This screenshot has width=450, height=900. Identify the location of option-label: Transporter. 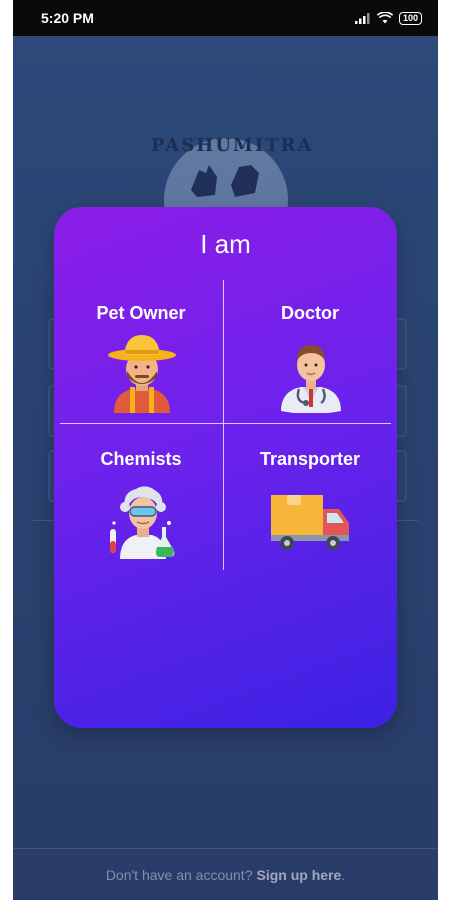
(310, 459).